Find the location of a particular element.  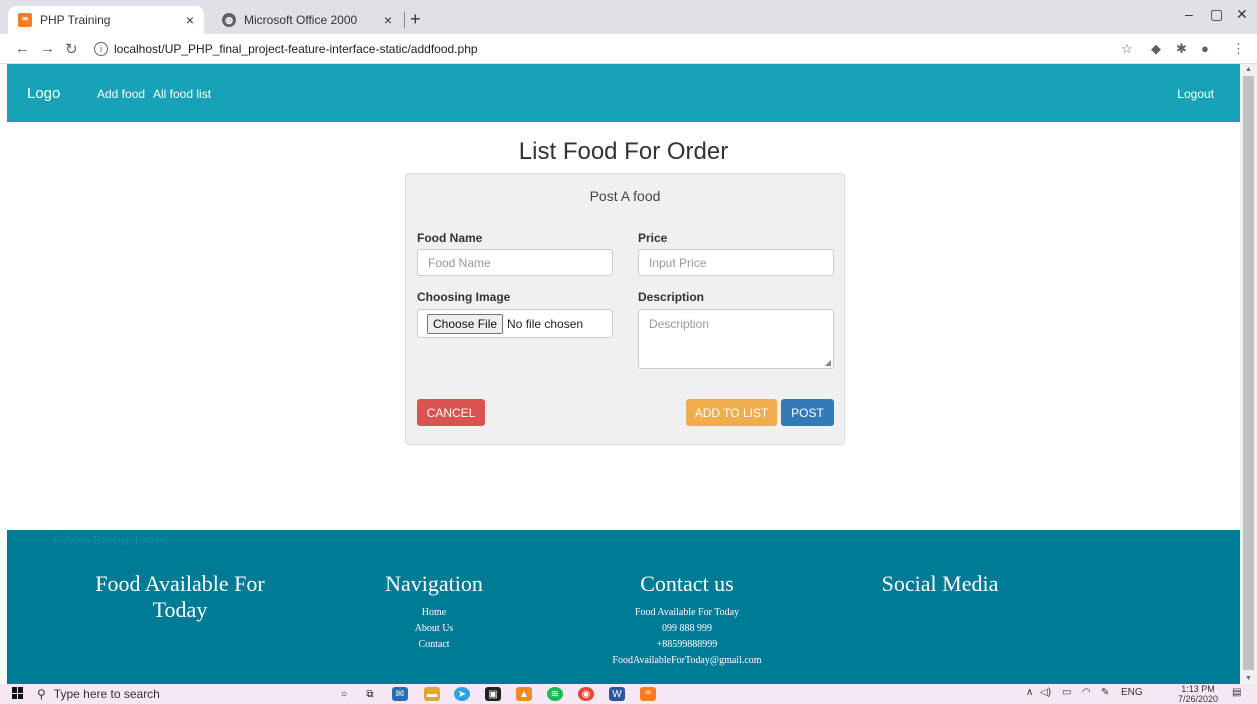

scroll-down-icon: ▼ is located at coordinates (1248, 678).